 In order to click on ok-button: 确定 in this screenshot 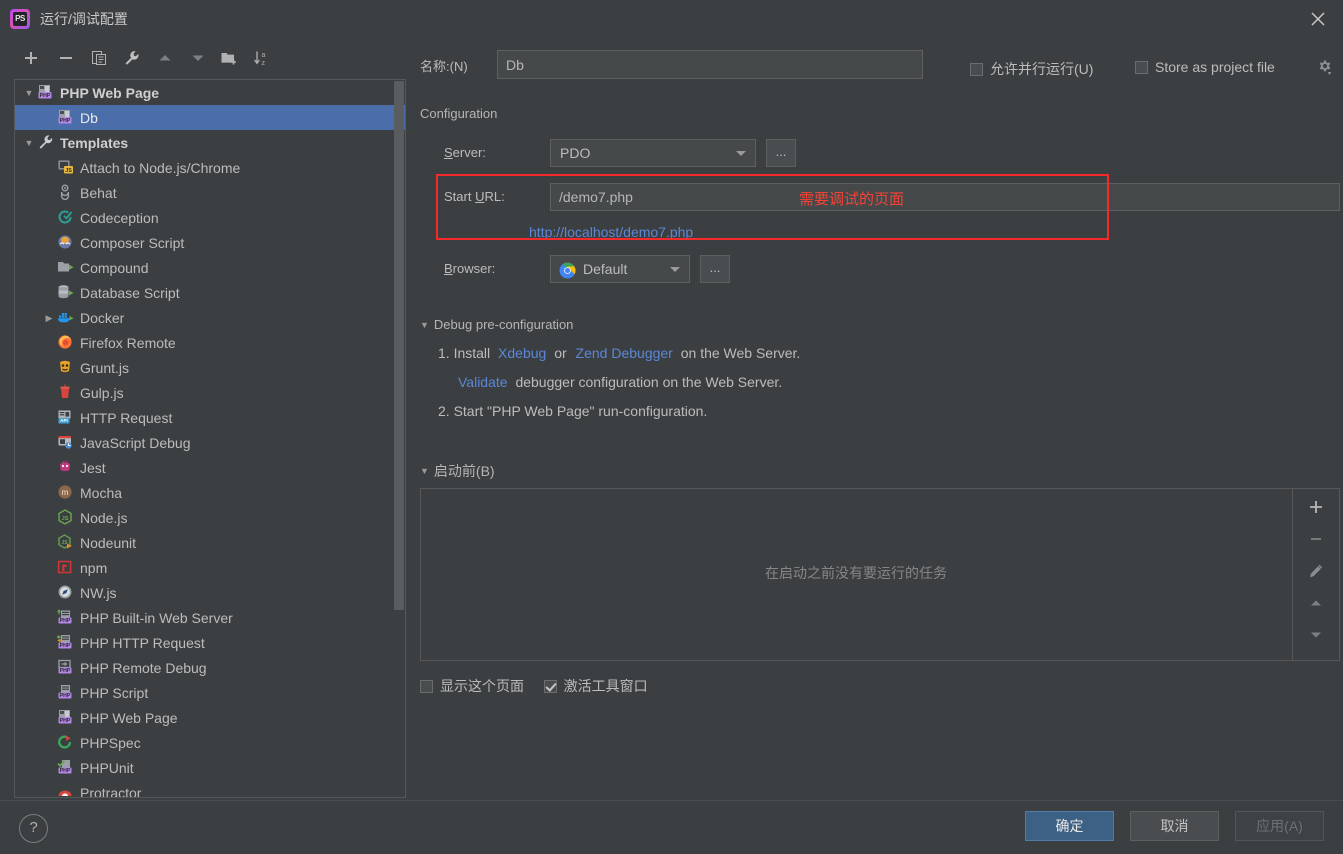, I will do `click(1069, 826)`.